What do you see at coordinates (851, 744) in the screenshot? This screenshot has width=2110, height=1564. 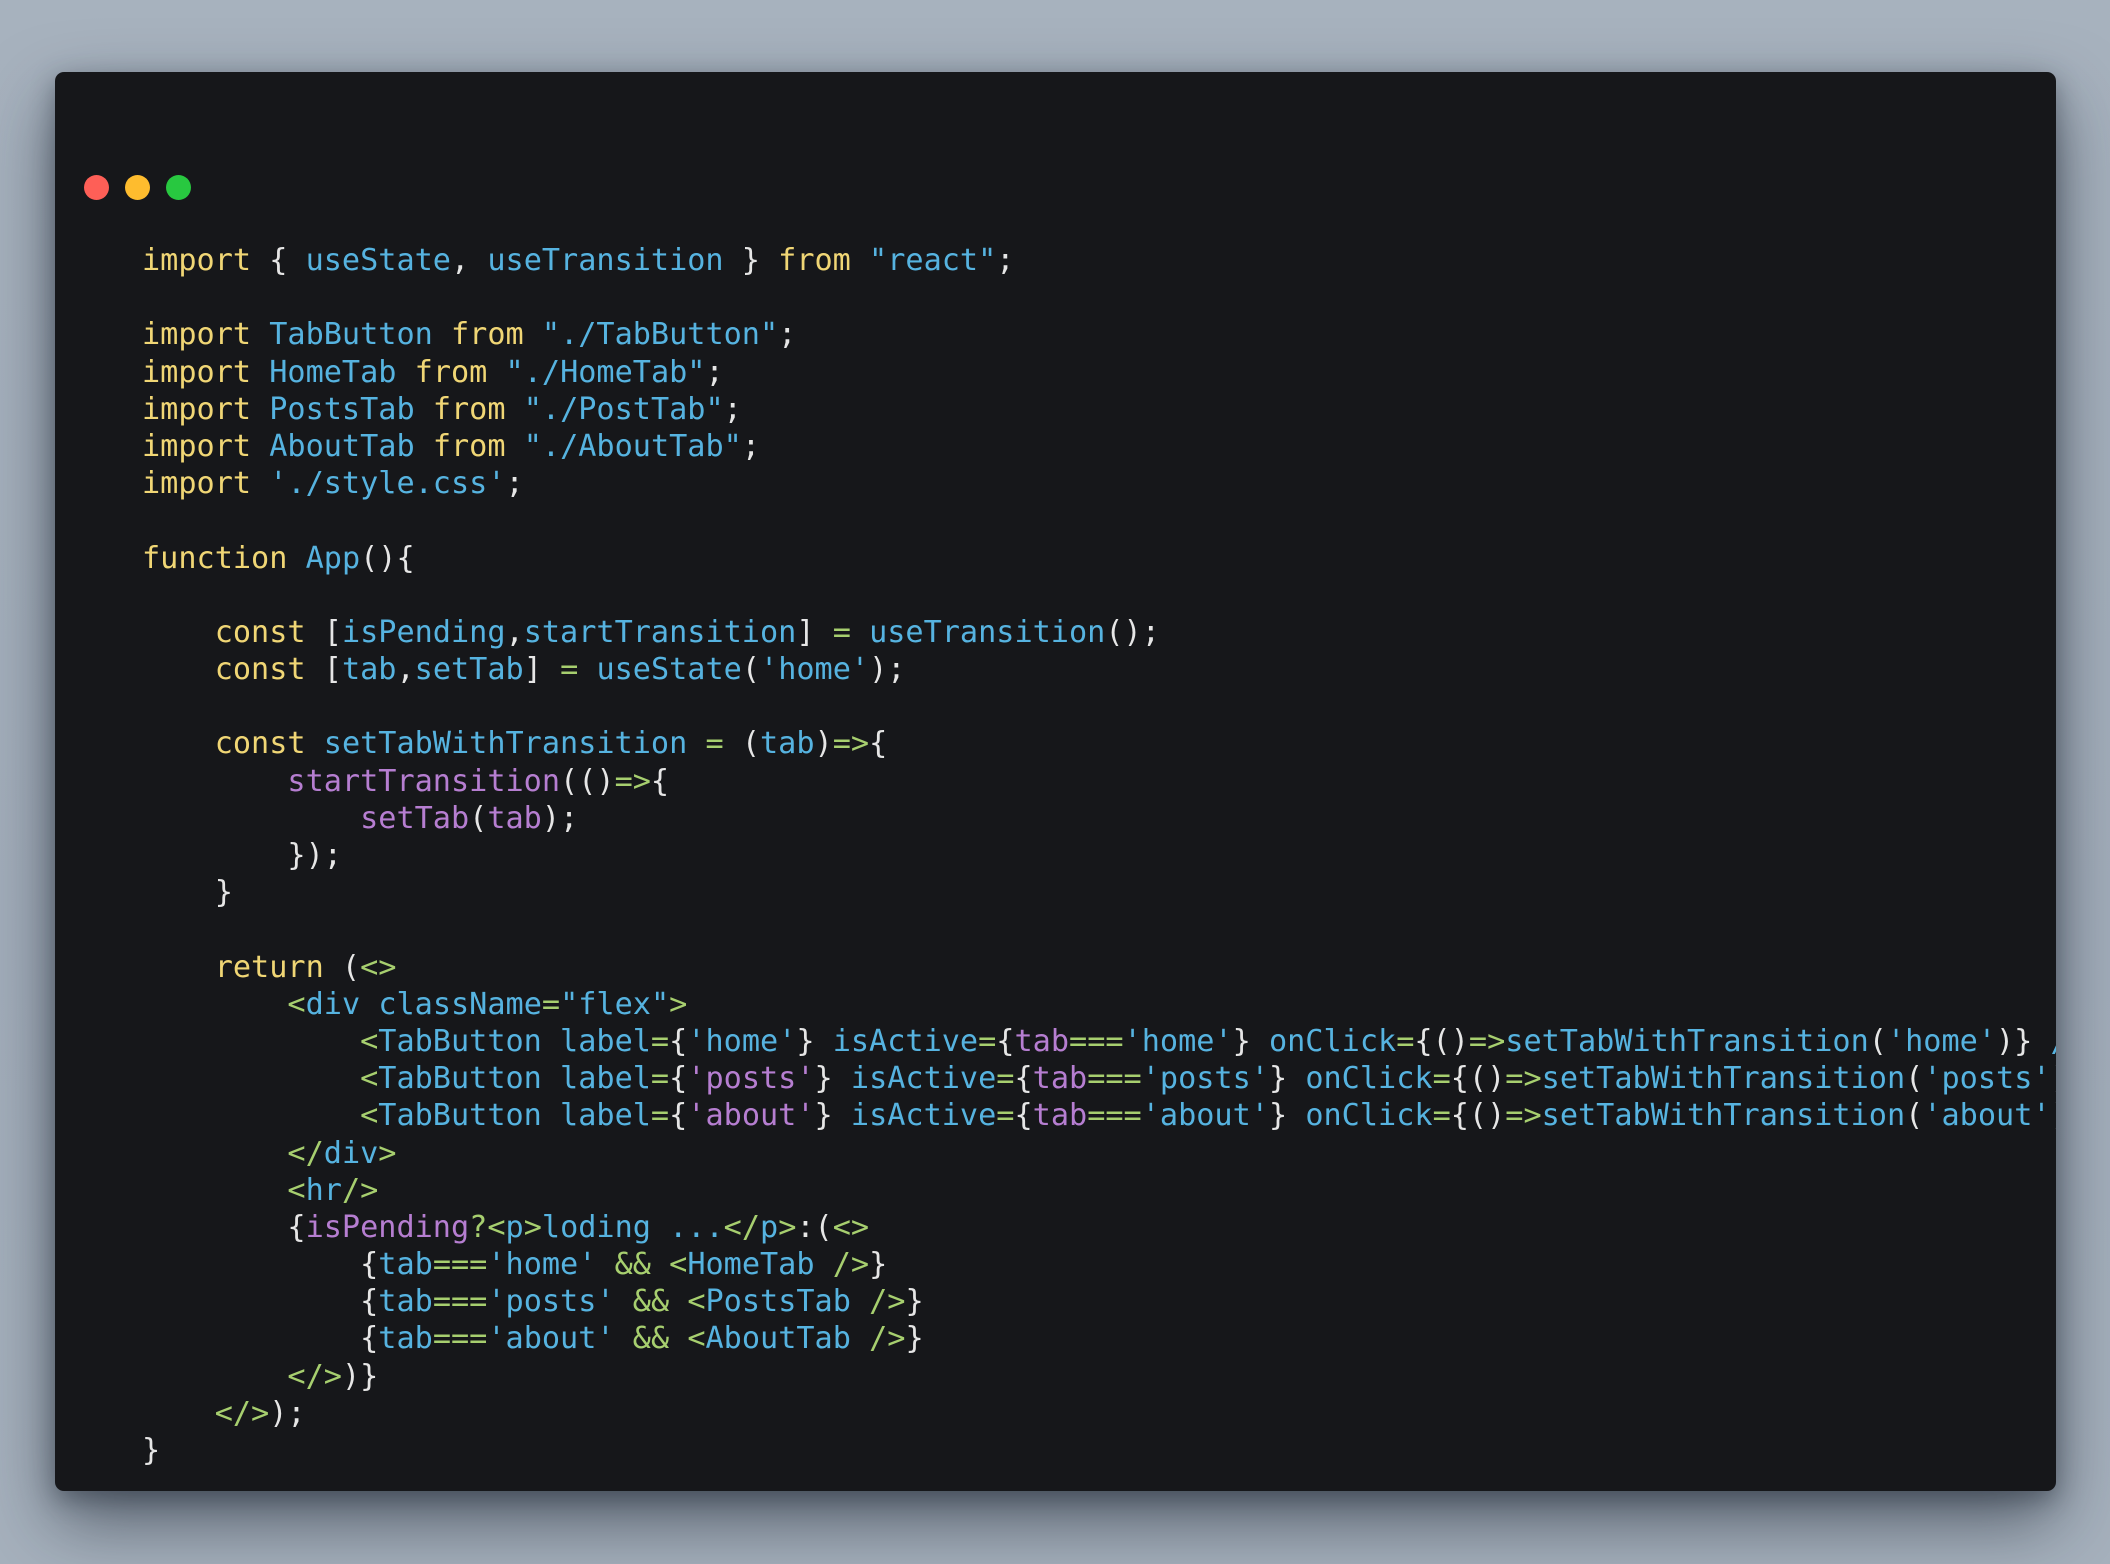 I see `code-token-operator: =>` at bounding box center [851, 744].